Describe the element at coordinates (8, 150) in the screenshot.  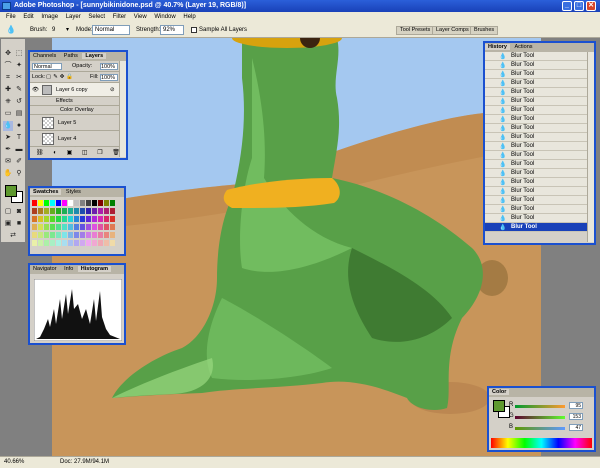
I see `pen-tool-icon: ✒` at that location.